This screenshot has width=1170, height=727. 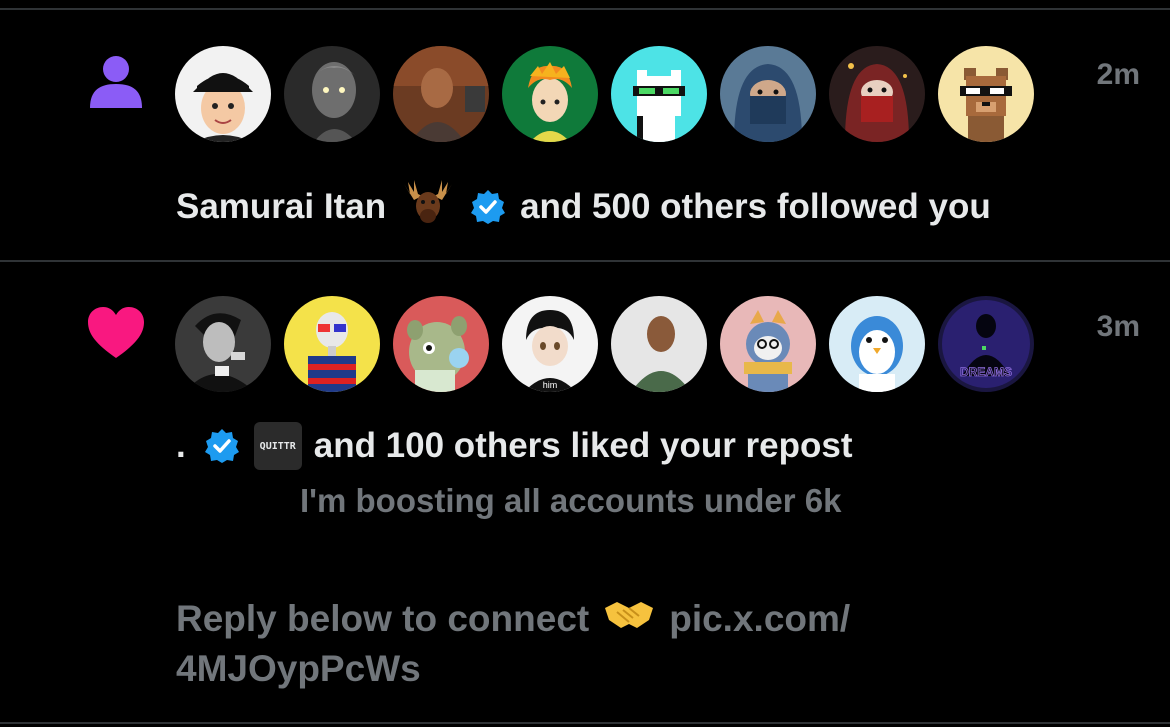 I want to click on heart-icon, so click(x=116, y=334).